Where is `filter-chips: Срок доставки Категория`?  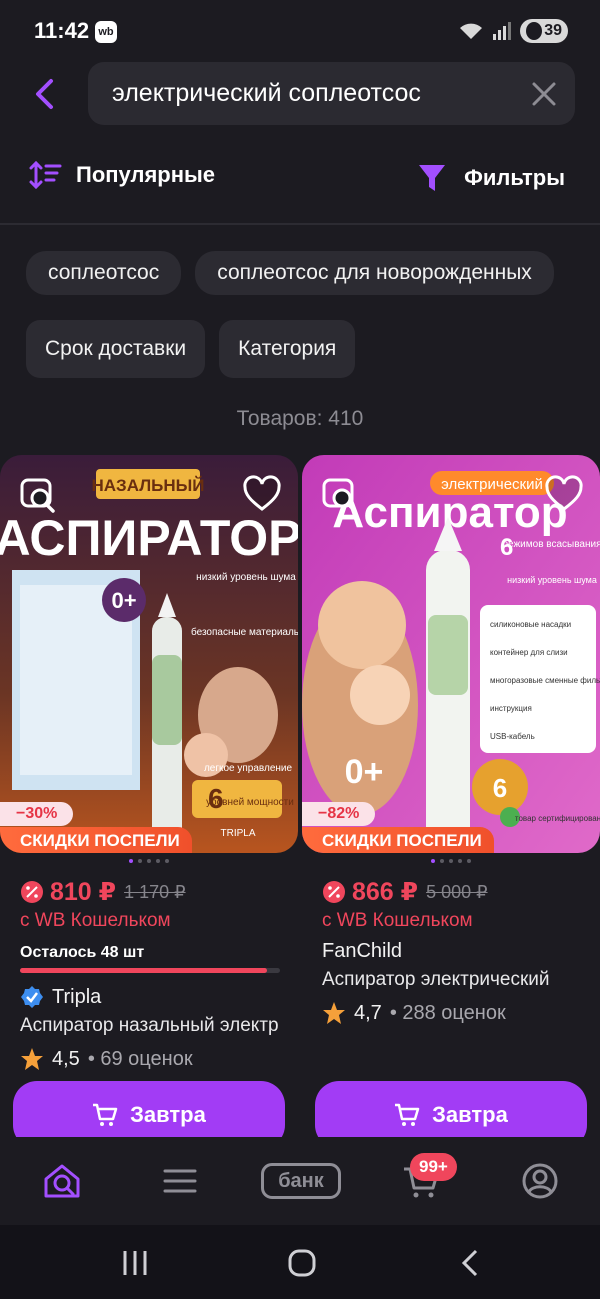
filter-chips: Срок доставки Категория is located at coordinates (191, 349).